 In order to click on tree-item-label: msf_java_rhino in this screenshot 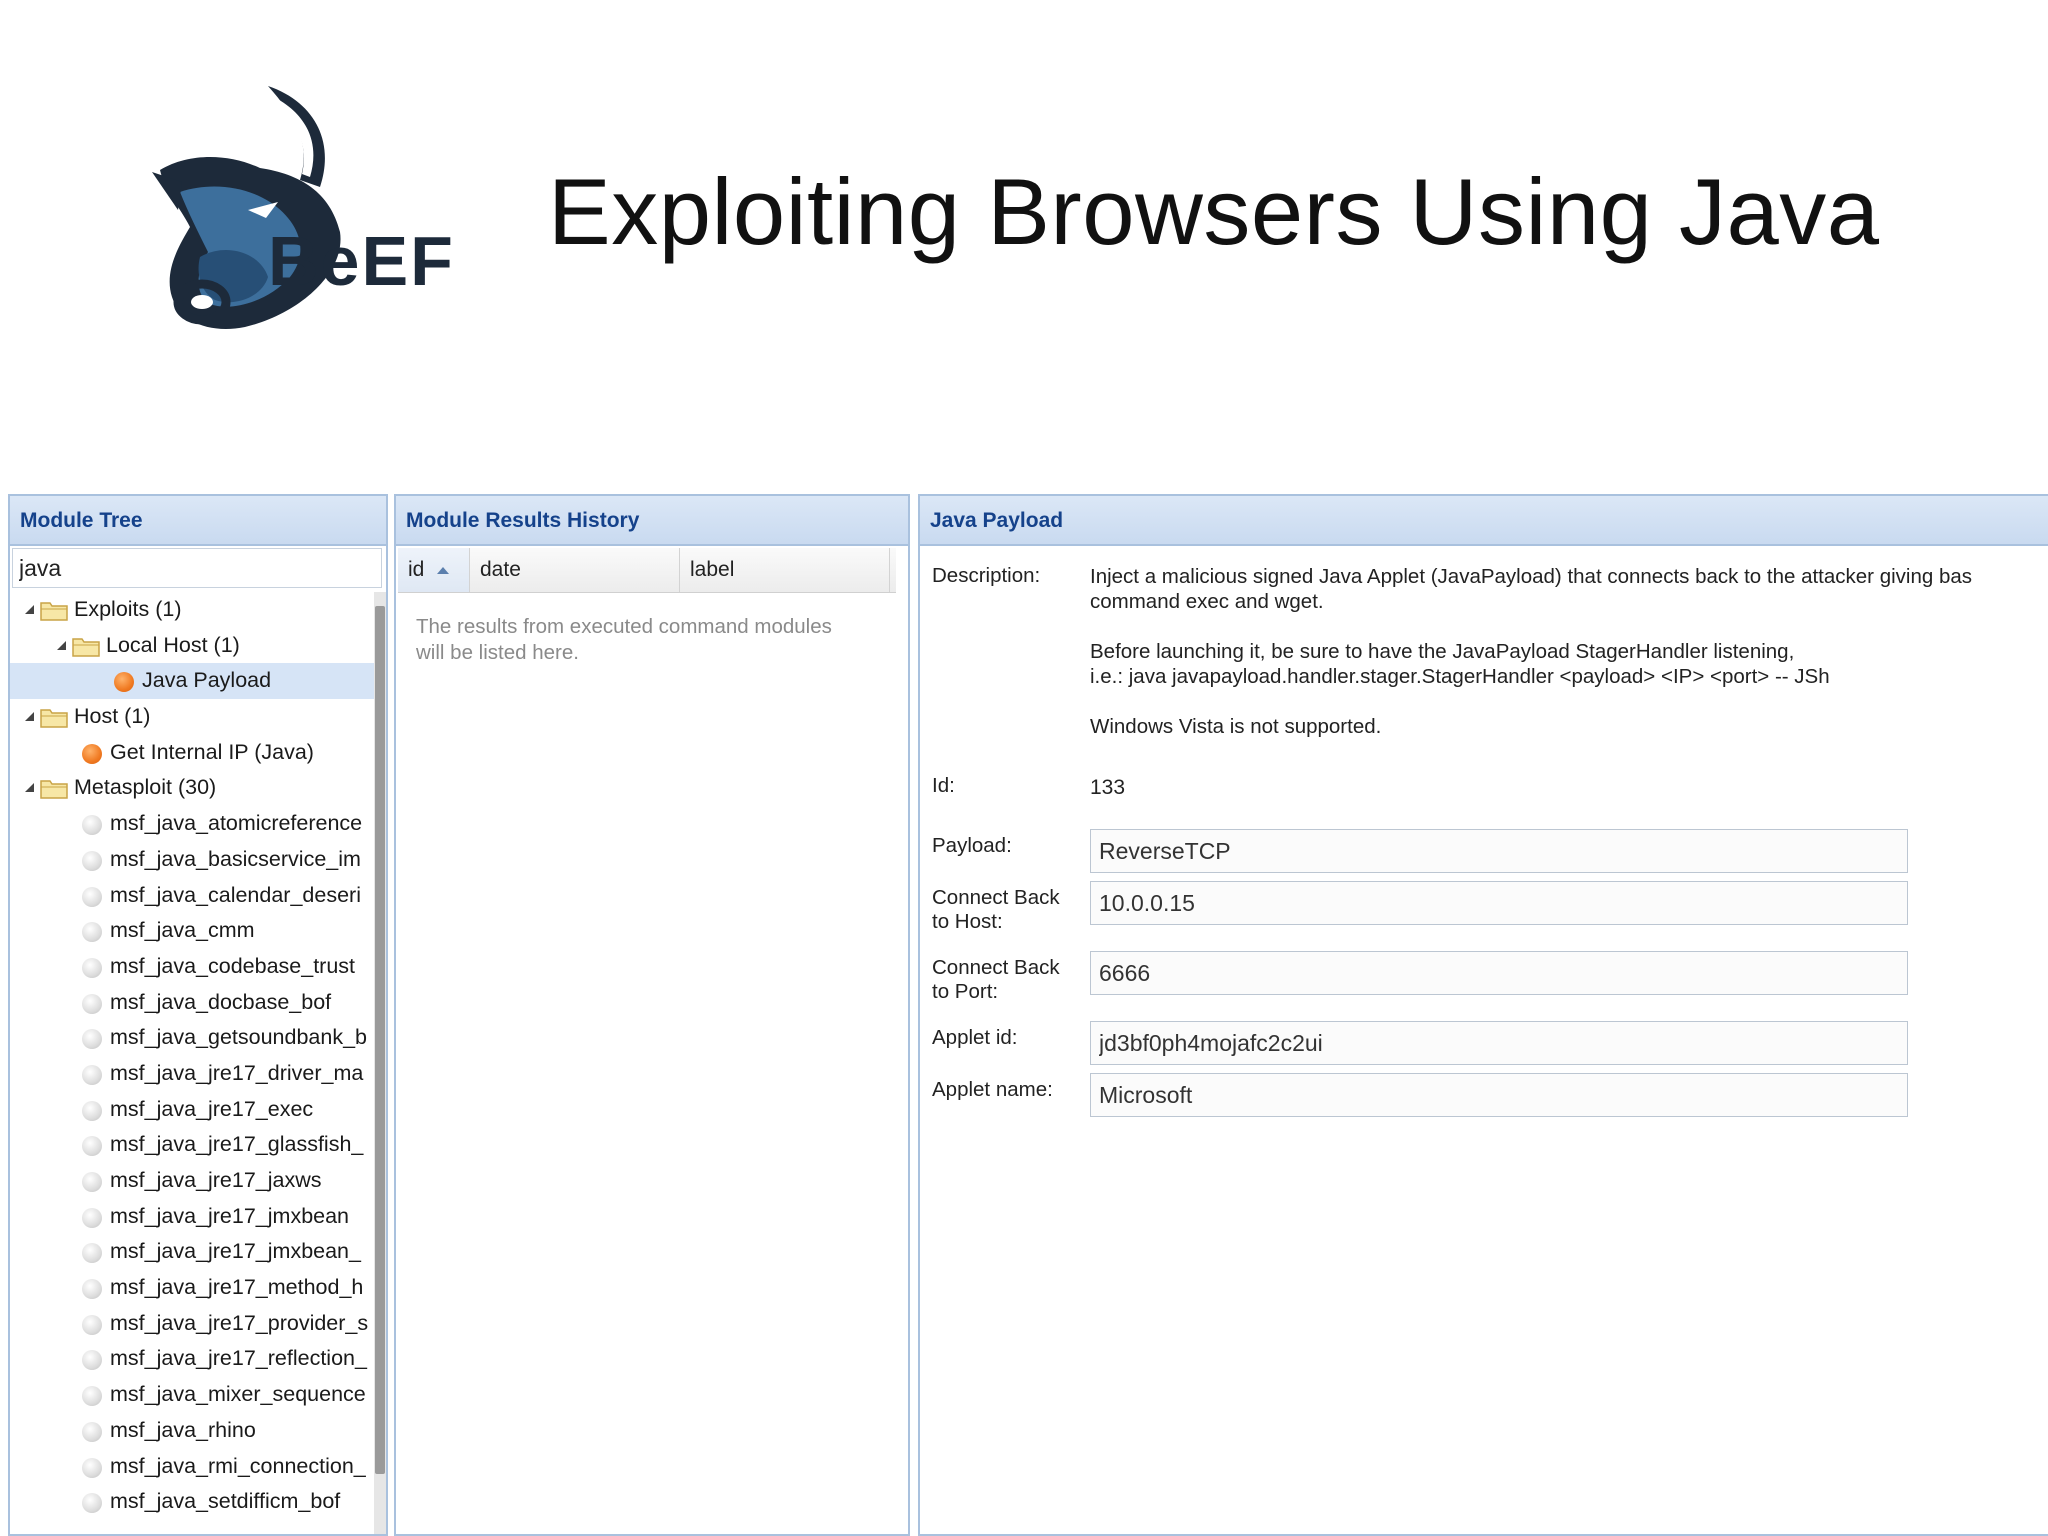, I will do `click(183, 1429)`.